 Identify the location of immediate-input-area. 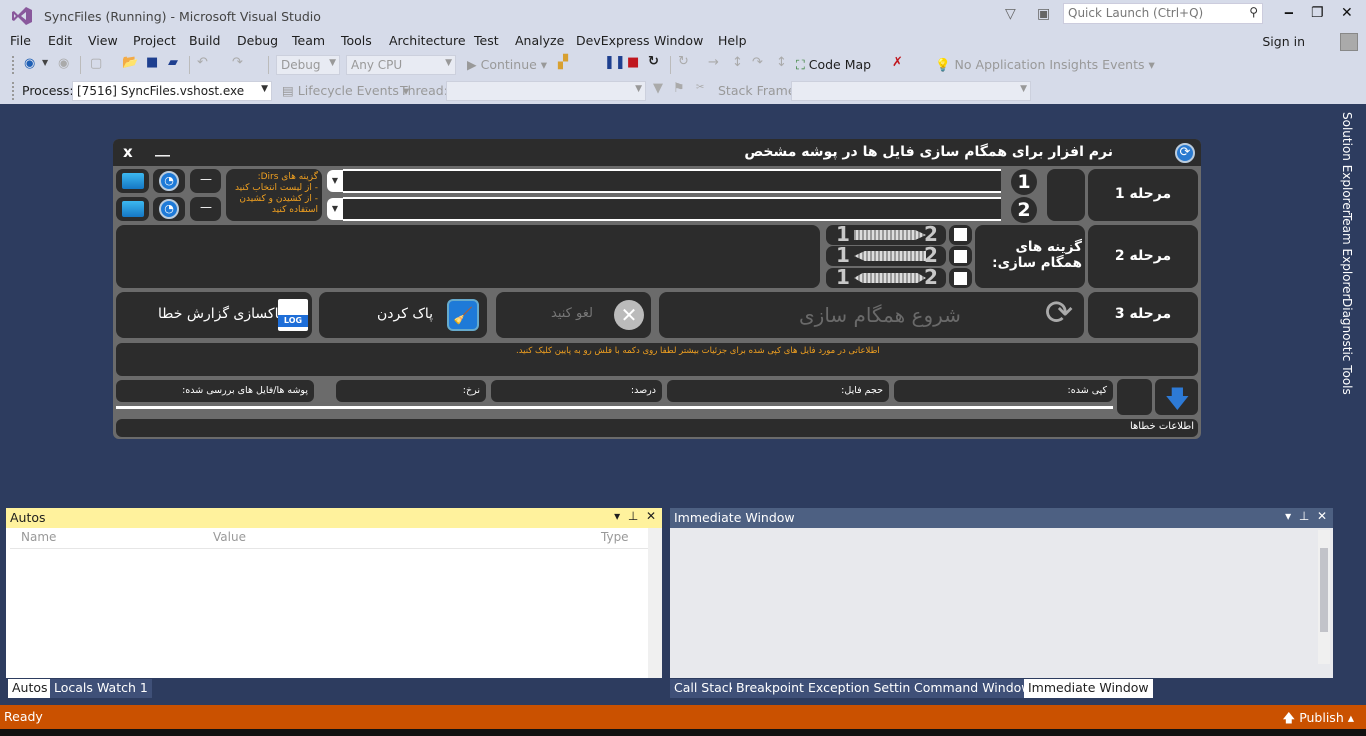
(994, 598).